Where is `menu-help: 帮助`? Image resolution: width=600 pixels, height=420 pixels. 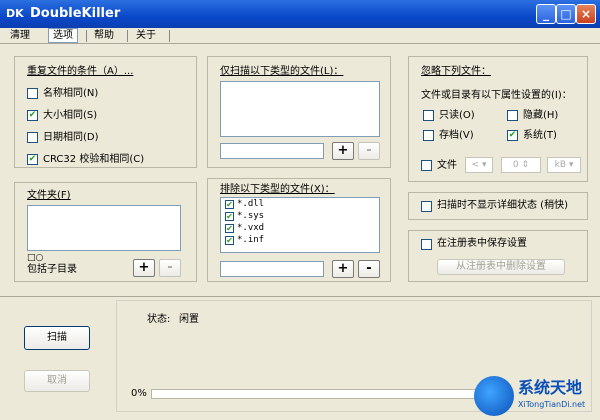
menu-help: 帮助 is located at coordinates (104, 36).